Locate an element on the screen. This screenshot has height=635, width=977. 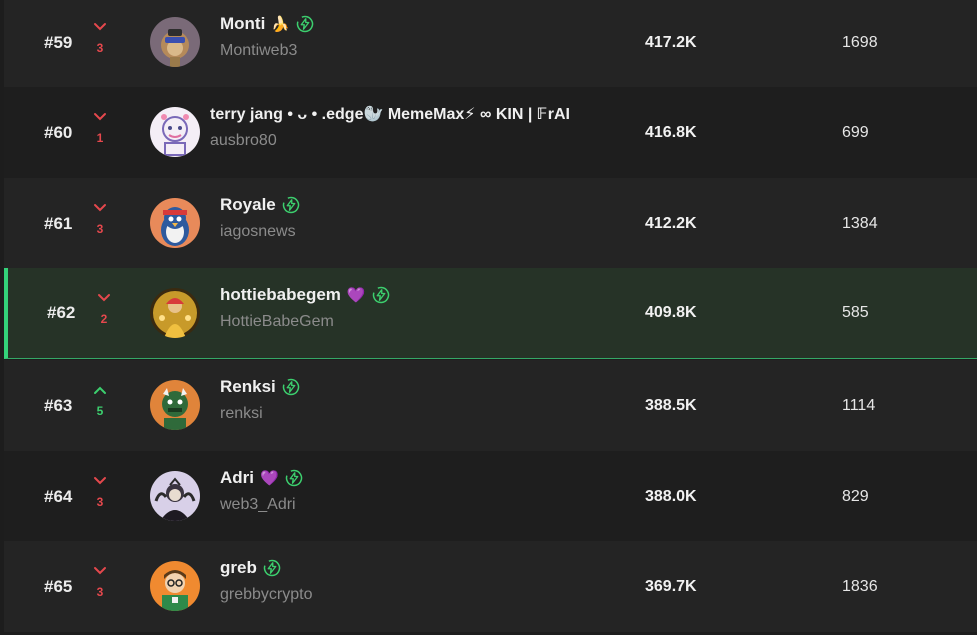
score-value: 409.8K is located at coordinates (671, 312).